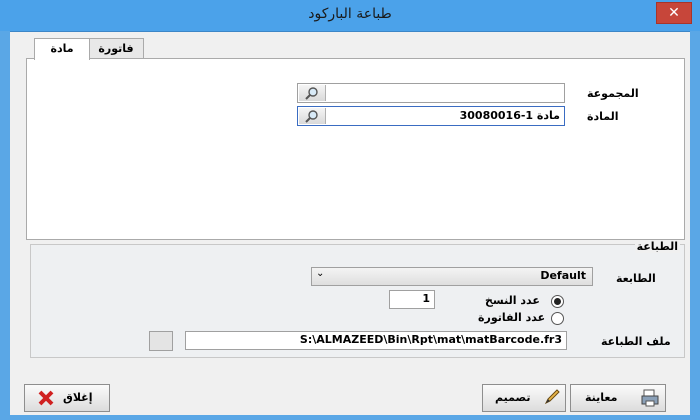 The image size is (700, 420). I want to click on print-file-input: S:\ALMAZEED\Bin\Rpt\mat\matBarcode.fr3, so click(376, 340).